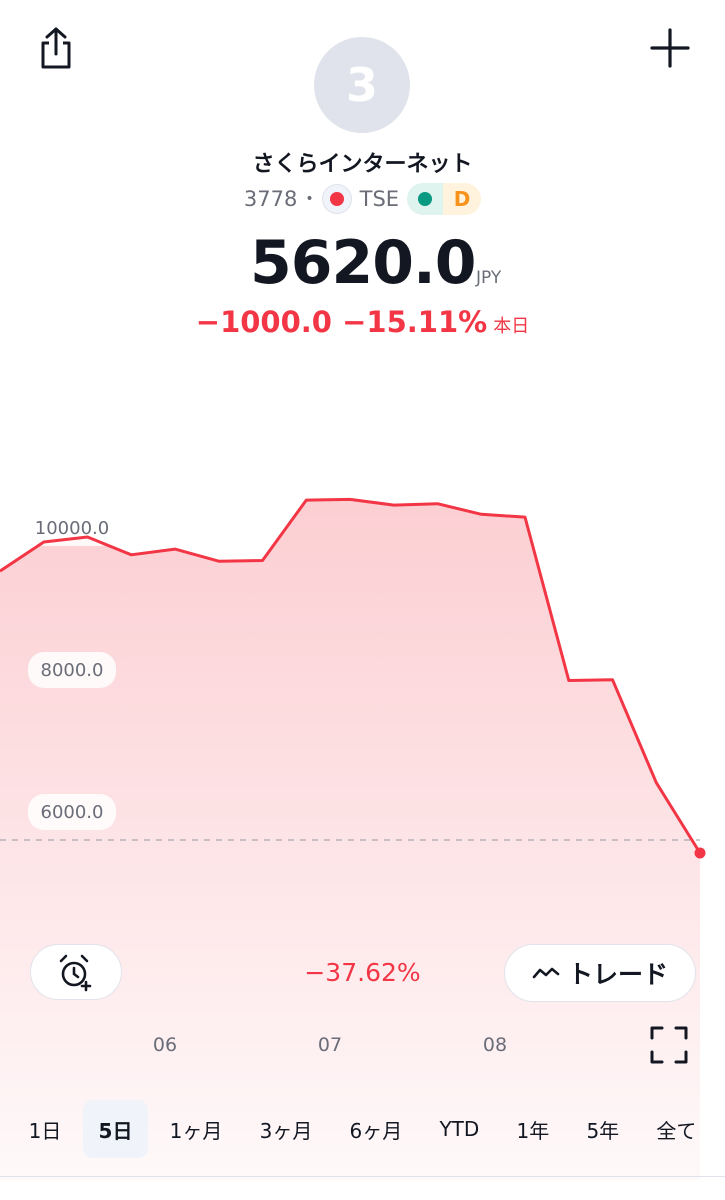 The width and height of the screenshot is (725, 1200). I want to click on x-axis-label: 07, so click(330, 1045).